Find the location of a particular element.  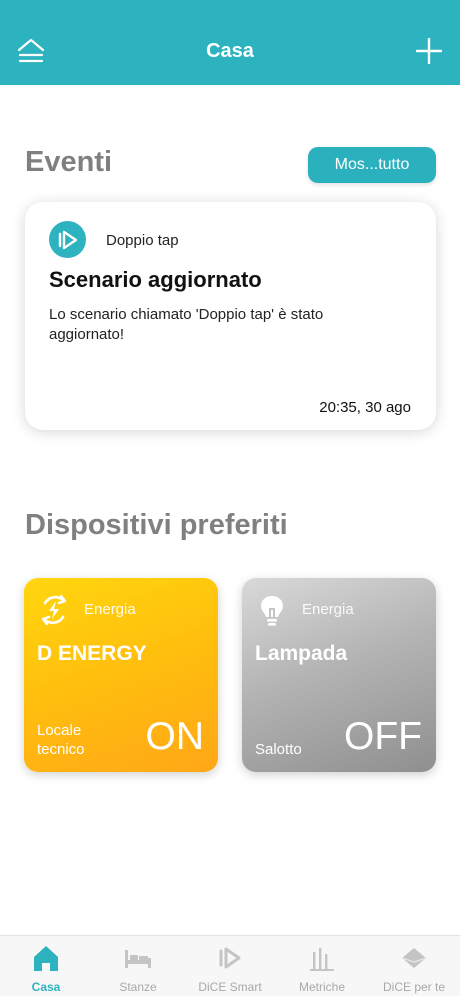

page-title: Casa is located at coordinates (230, 51).